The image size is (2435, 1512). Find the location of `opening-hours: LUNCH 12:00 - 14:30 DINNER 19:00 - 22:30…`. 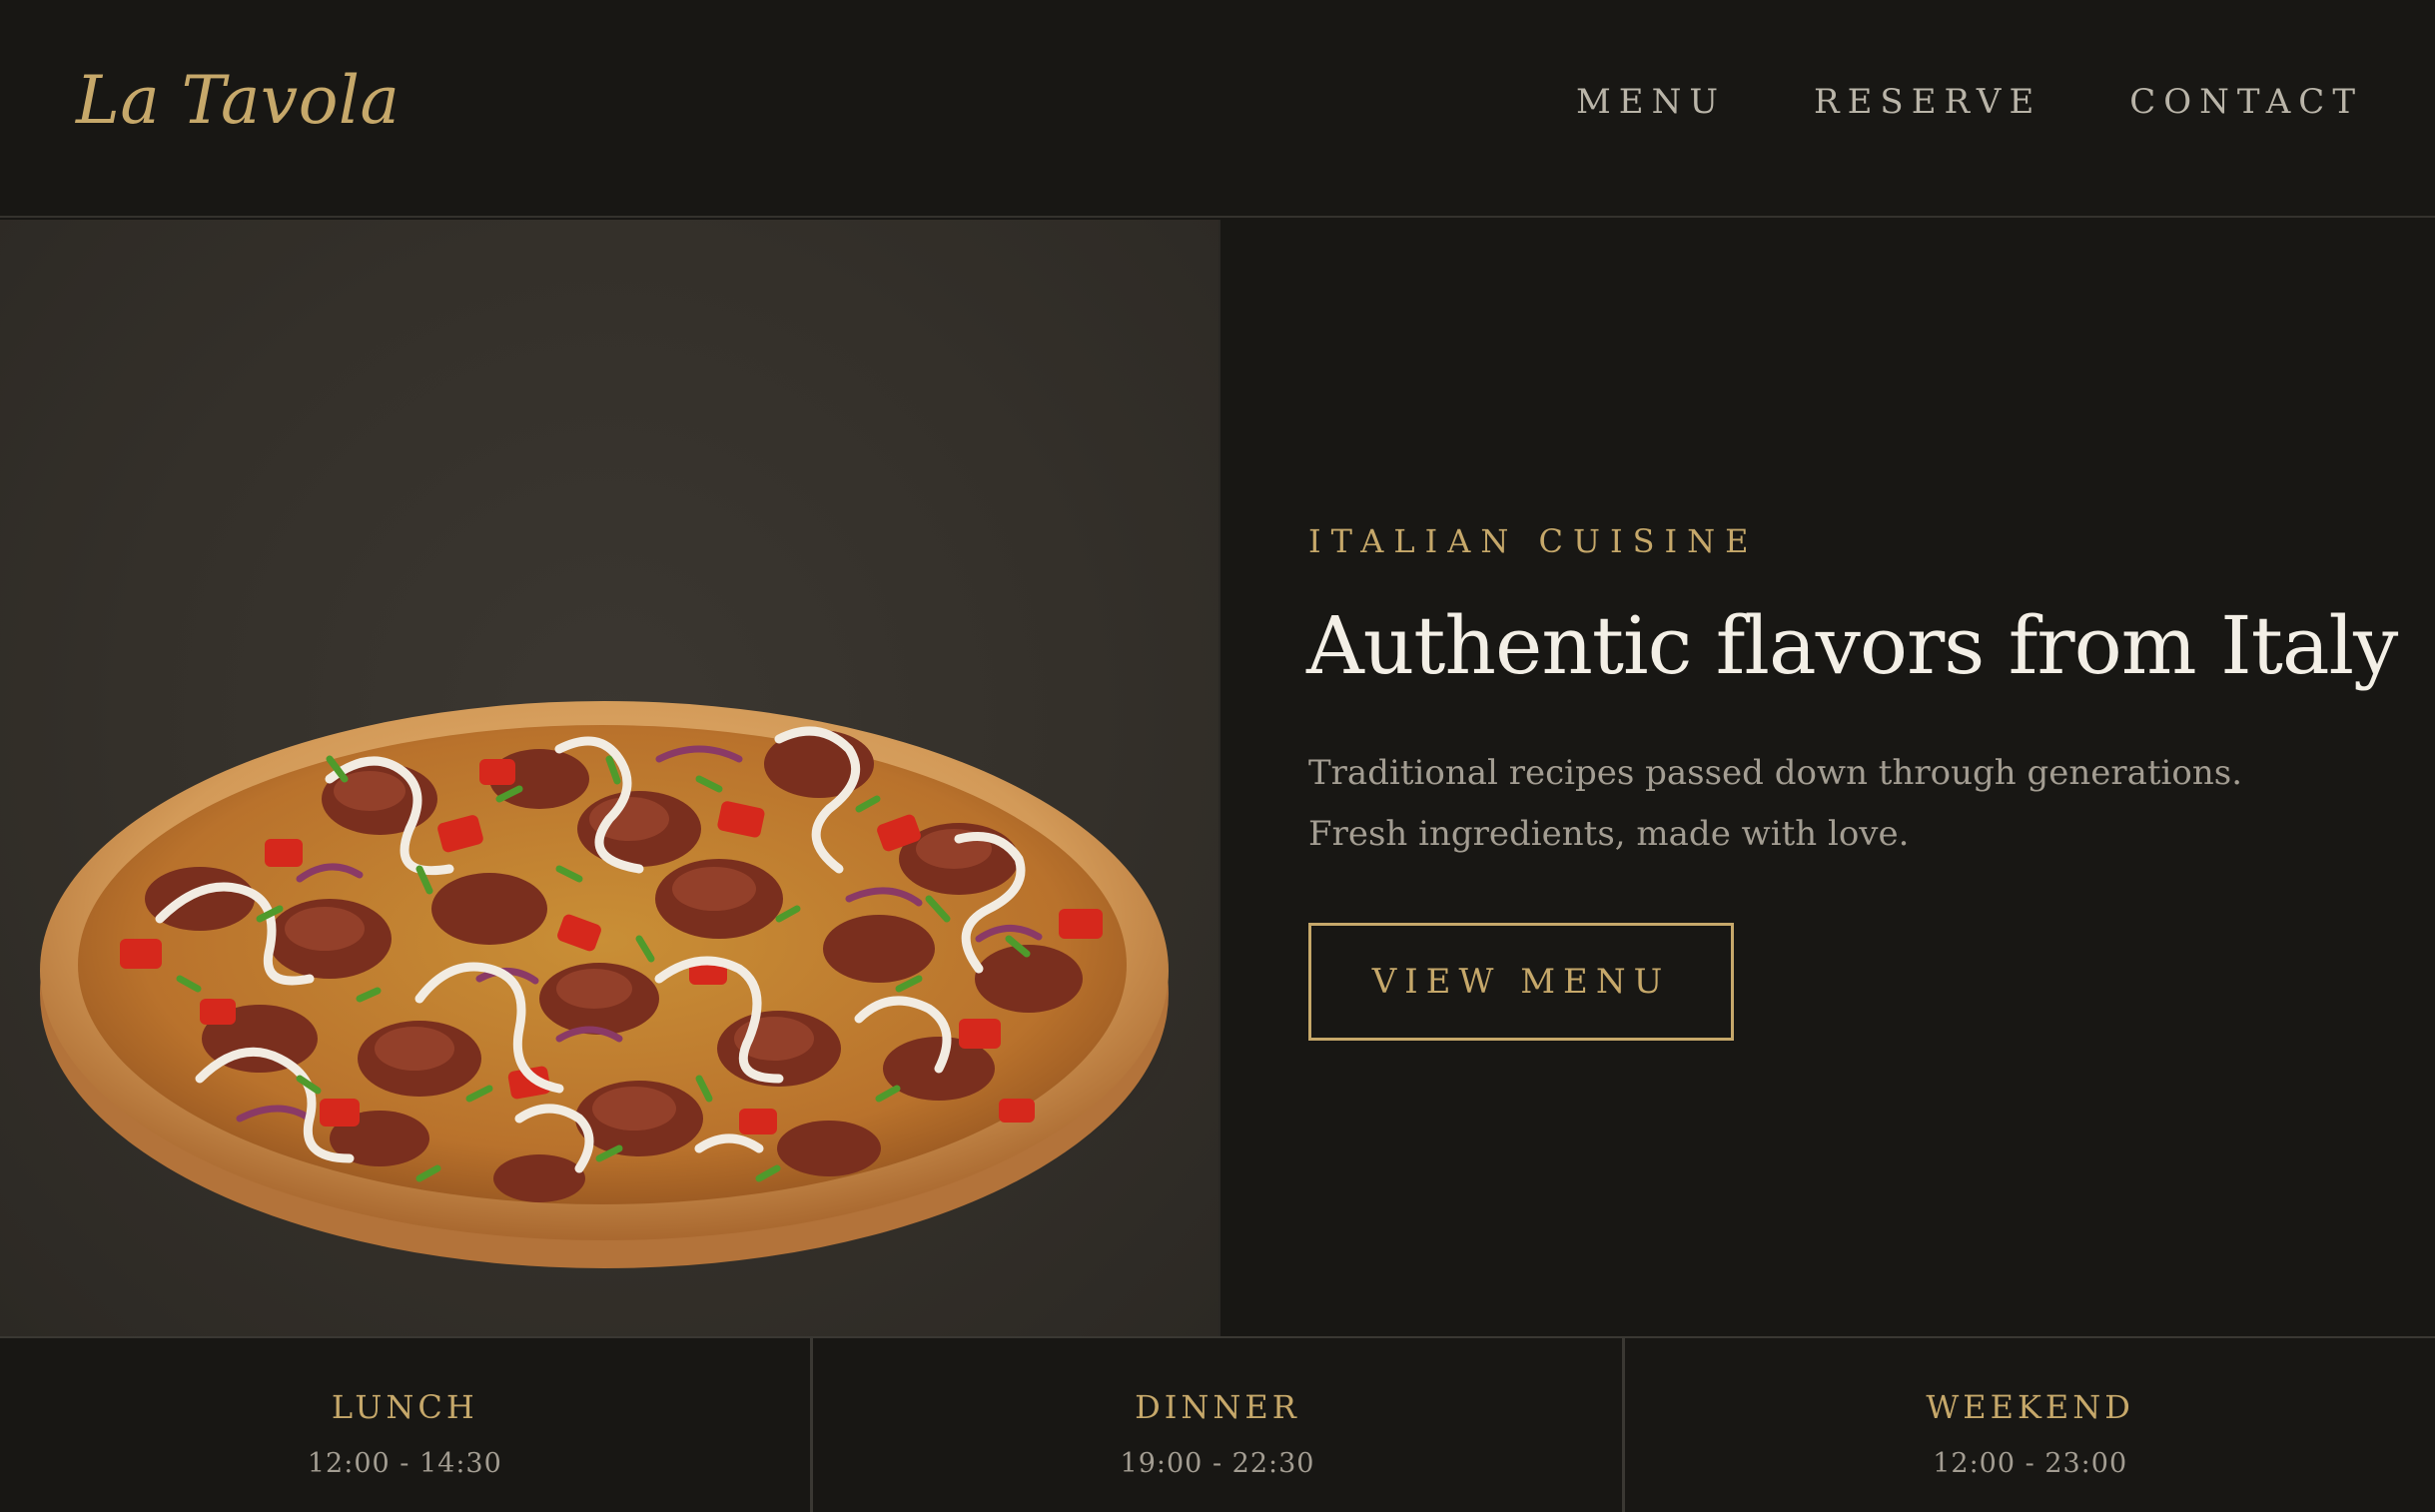

opening-hours: LUNCH 12:00 - 14:30 DINNER 19:00 - 22:30… is located at coordinates (1217, 1424).